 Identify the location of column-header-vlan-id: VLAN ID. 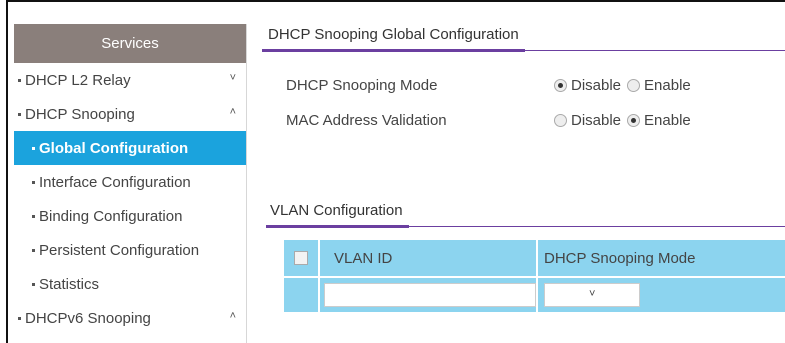
(427, 258).